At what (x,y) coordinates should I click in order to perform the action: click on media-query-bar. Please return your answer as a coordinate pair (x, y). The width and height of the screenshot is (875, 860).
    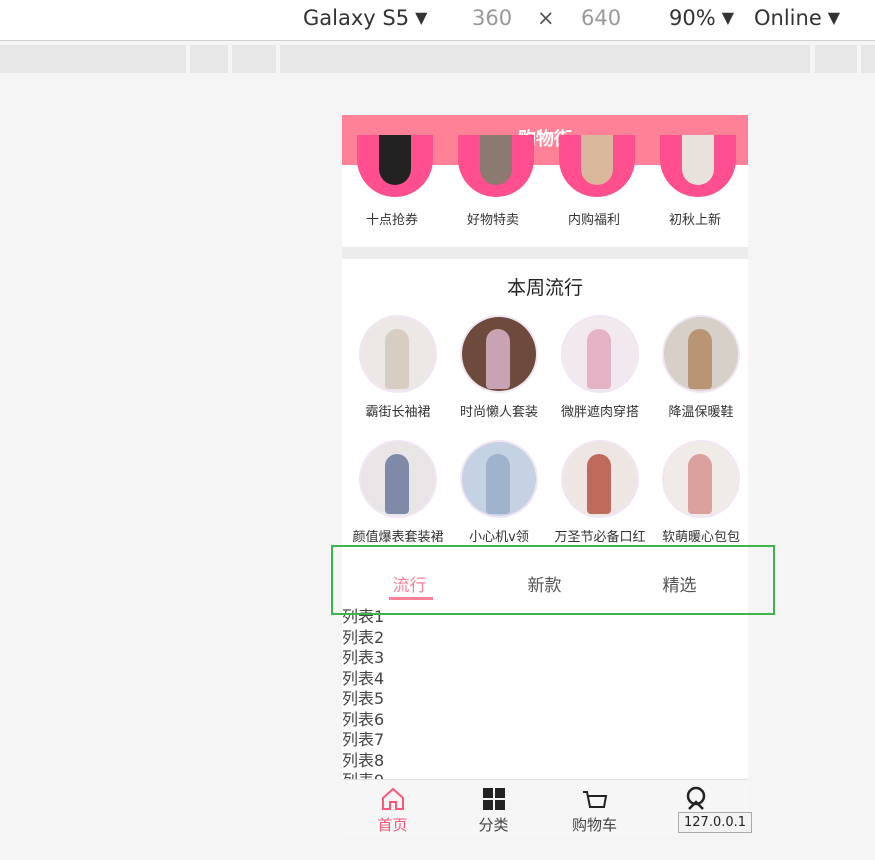
    Looking at the image, I should click on (437, 59).